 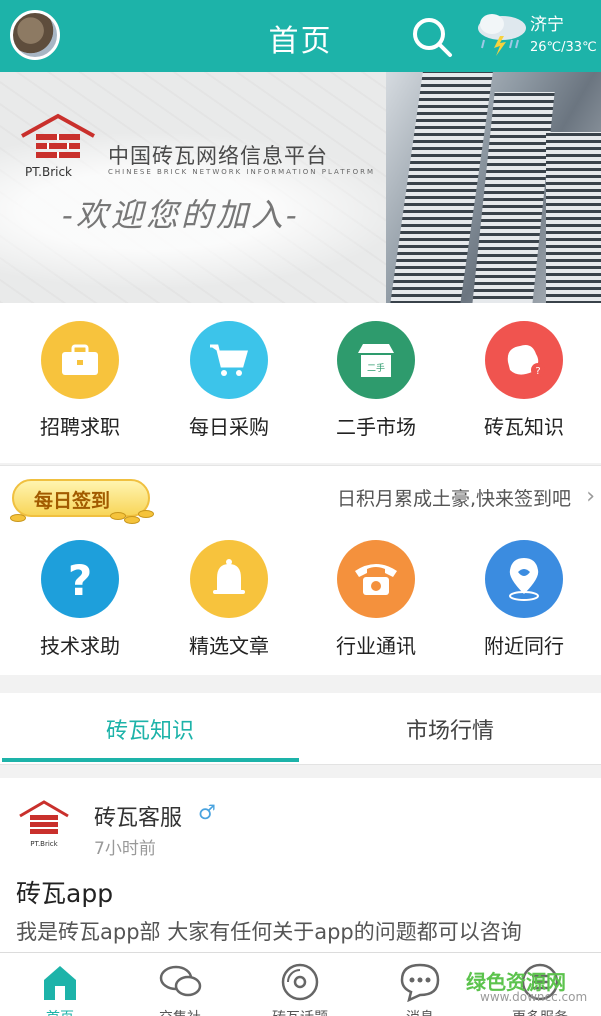 What do you see at coordinates (563, 47) in the screenshot?
I see `weather-temperature: 26℃/33℃` at bounding box center [563, 47].